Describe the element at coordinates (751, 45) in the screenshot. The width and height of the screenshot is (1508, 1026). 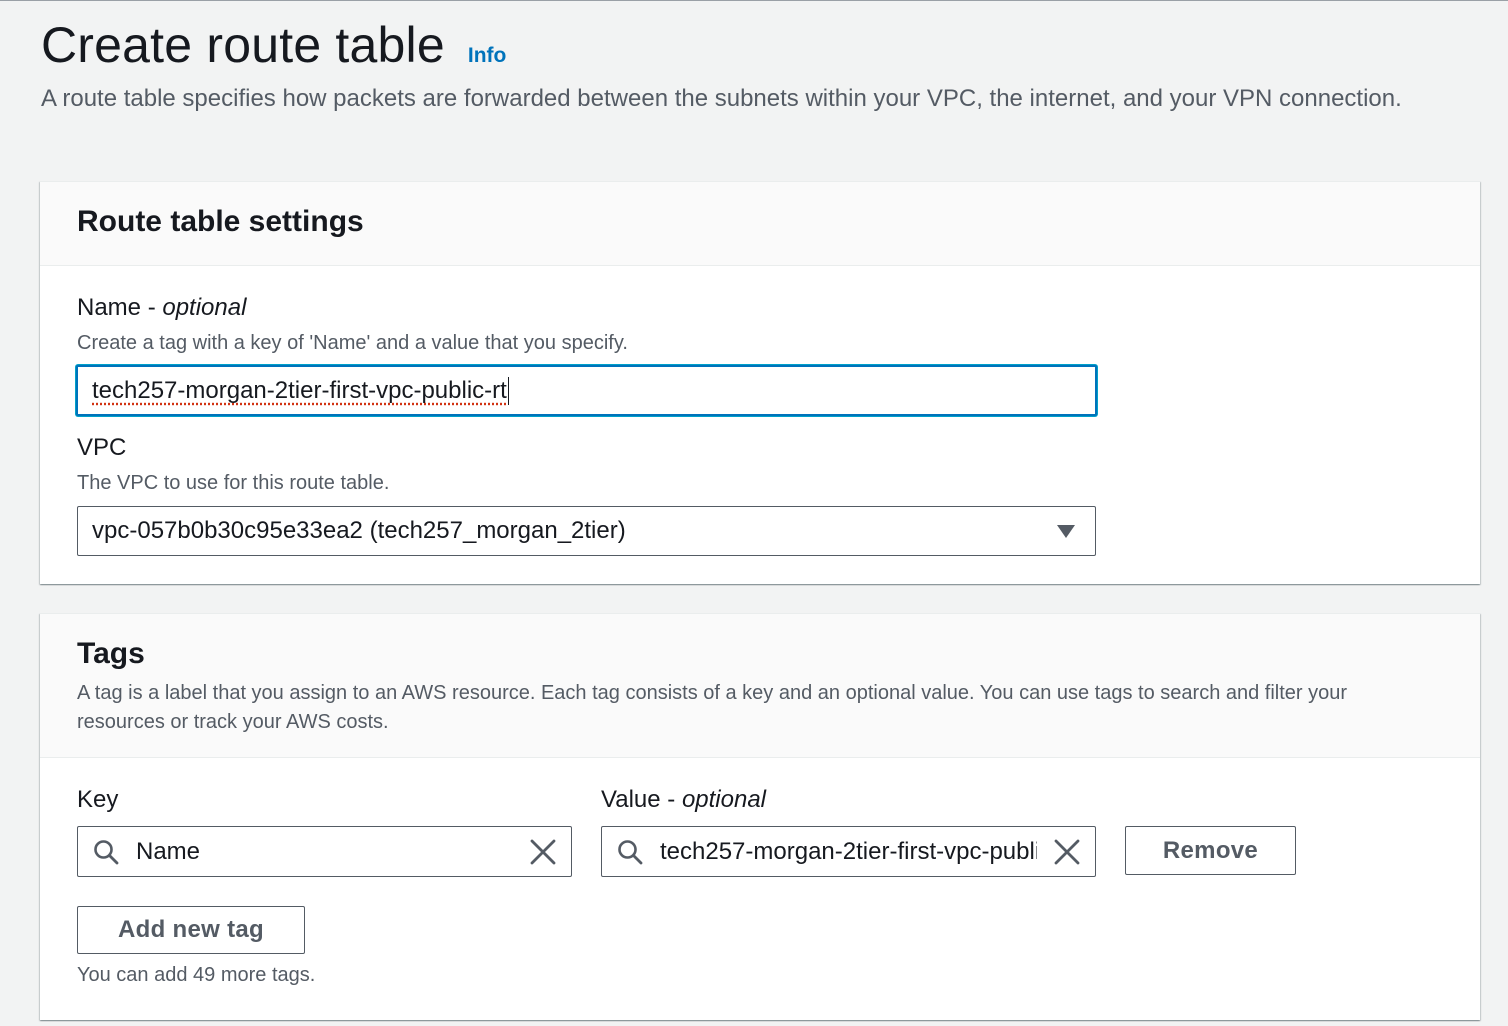
I see `title-row: Create route table Info` at that location.